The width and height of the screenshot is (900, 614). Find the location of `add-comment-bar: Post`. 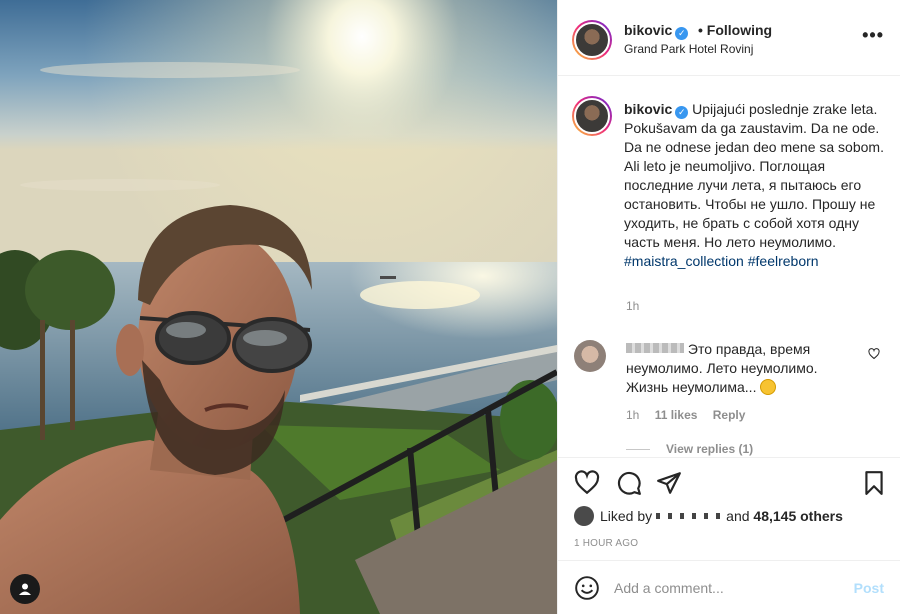

add-comment-bar: Post is located at coordinates (729, 587).